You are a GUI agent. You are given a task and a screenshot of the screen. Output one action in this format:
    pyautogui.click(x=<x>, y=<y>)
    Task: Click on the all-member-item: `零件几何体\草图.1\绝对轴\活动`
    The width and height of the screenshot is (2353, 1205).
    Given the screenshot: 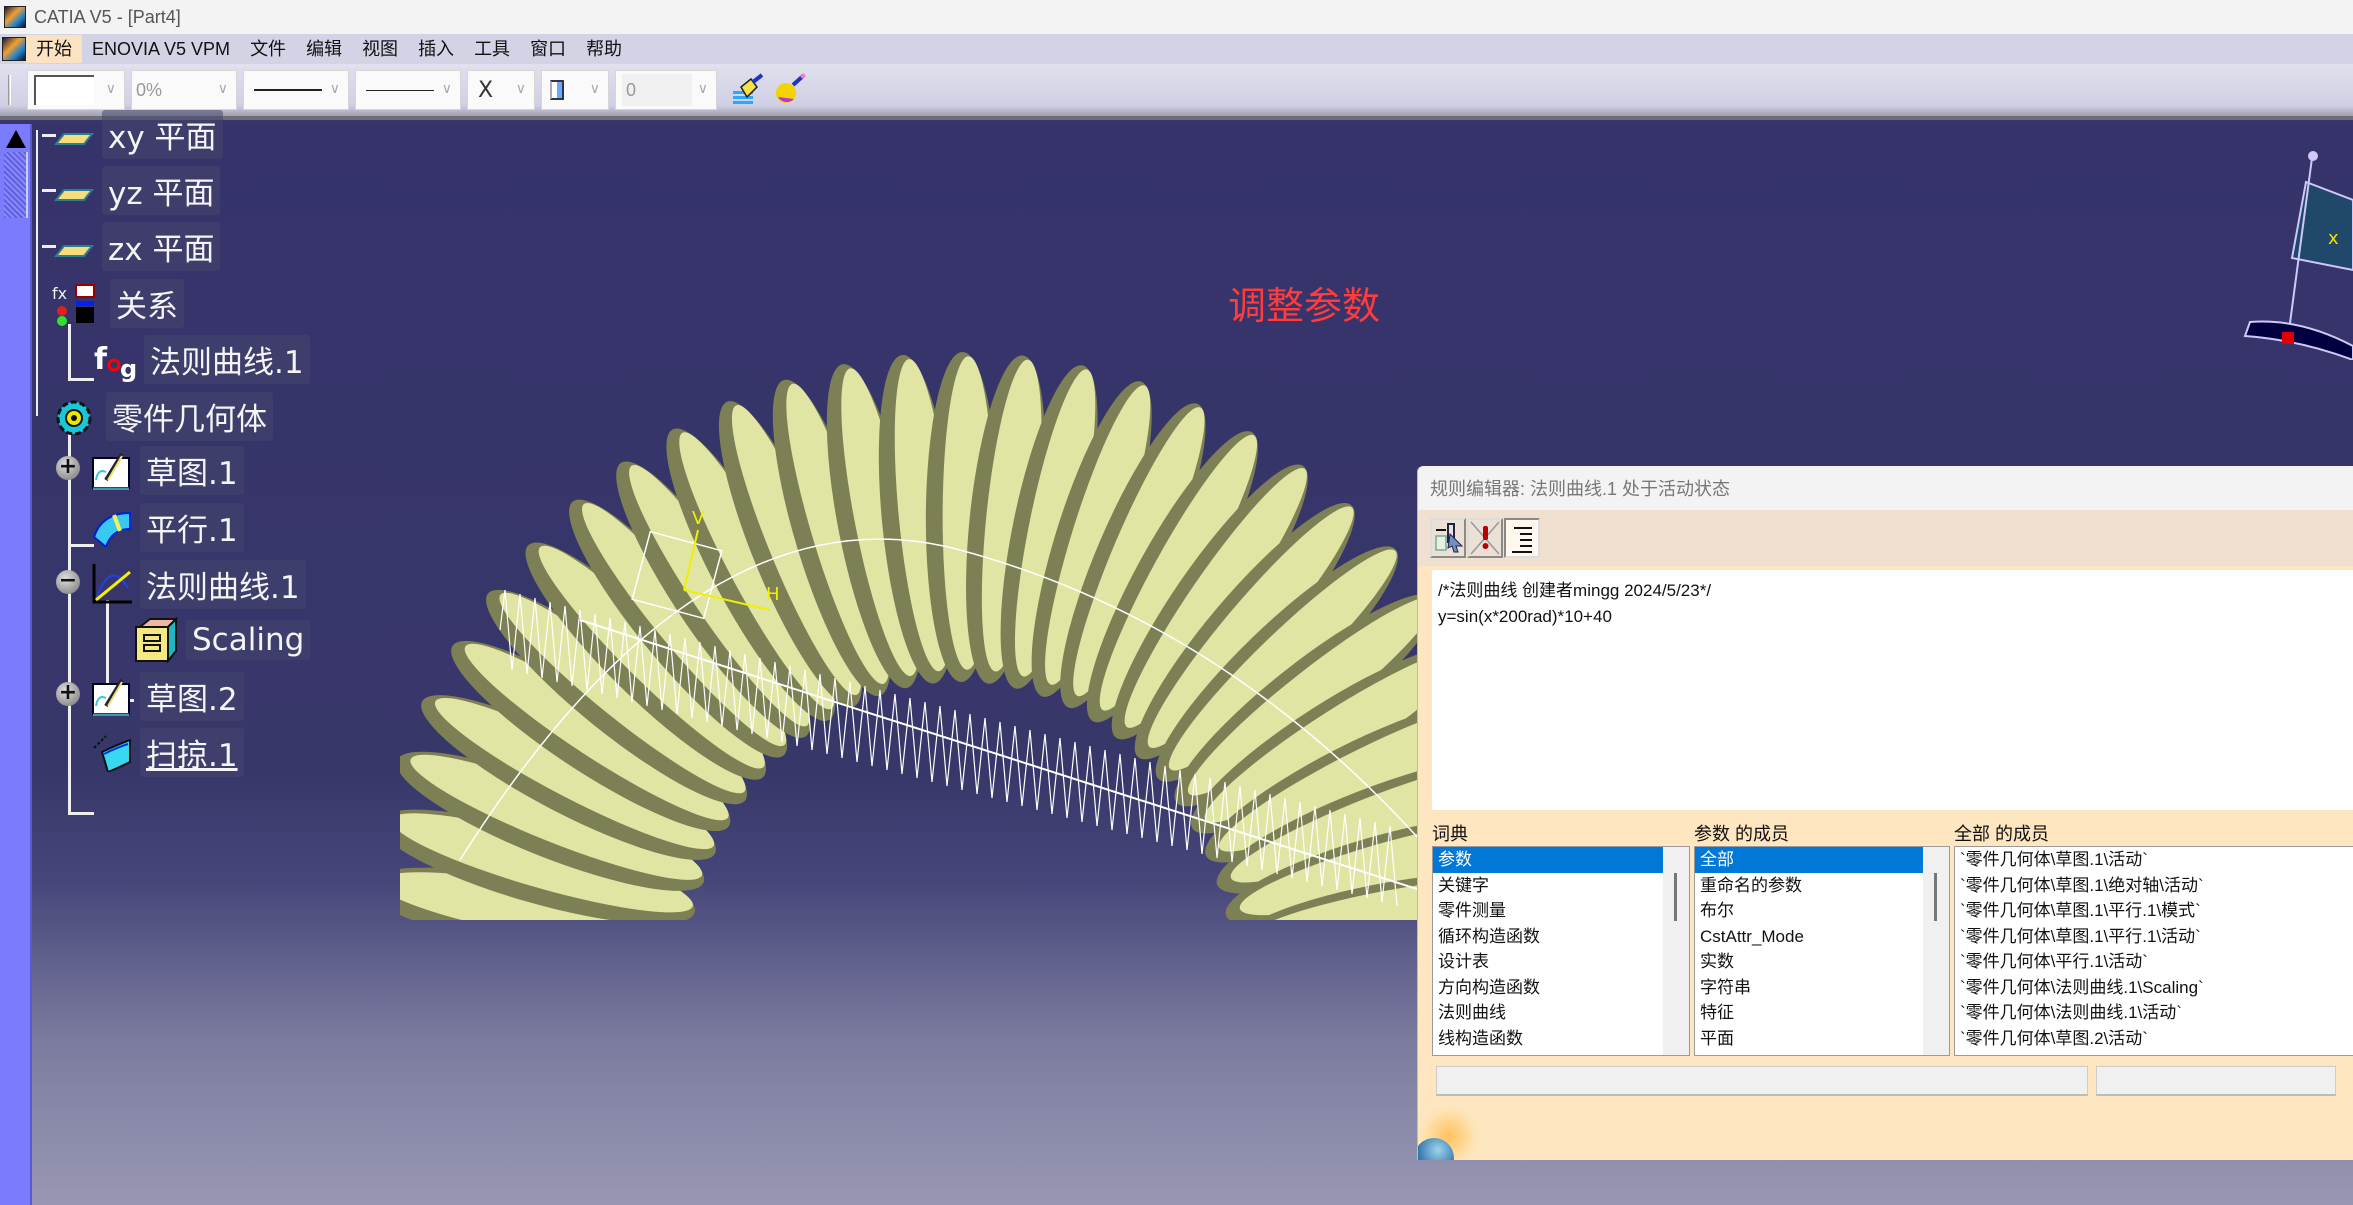 What is the action you would take?
    pyautogui.click(x=2154, y=886)
    